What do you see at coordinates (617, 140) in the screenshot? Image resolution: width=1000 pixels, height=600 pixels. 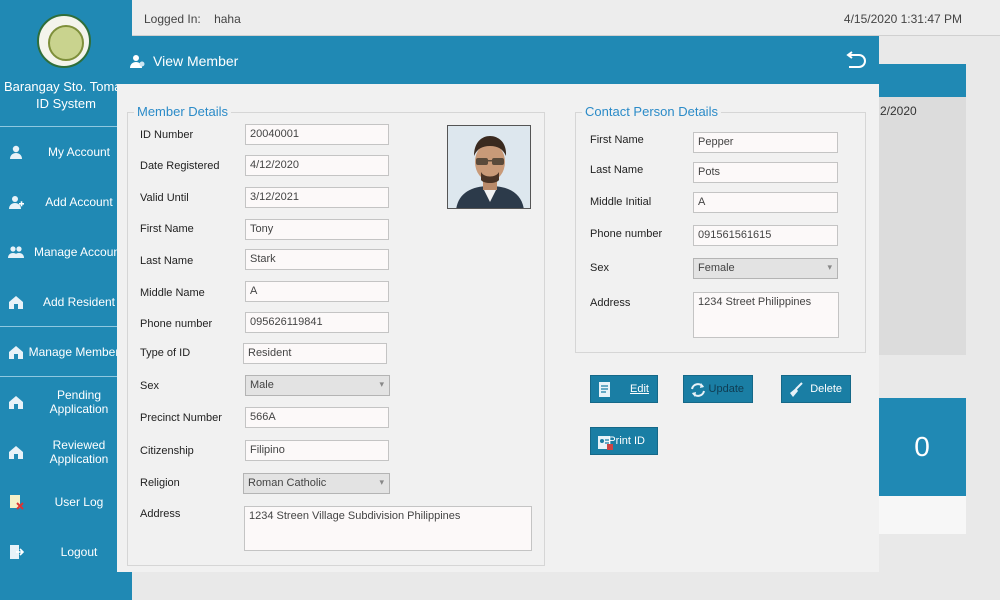 I see `contact-first-name-label: First Name` at bounding box center [617, 140].